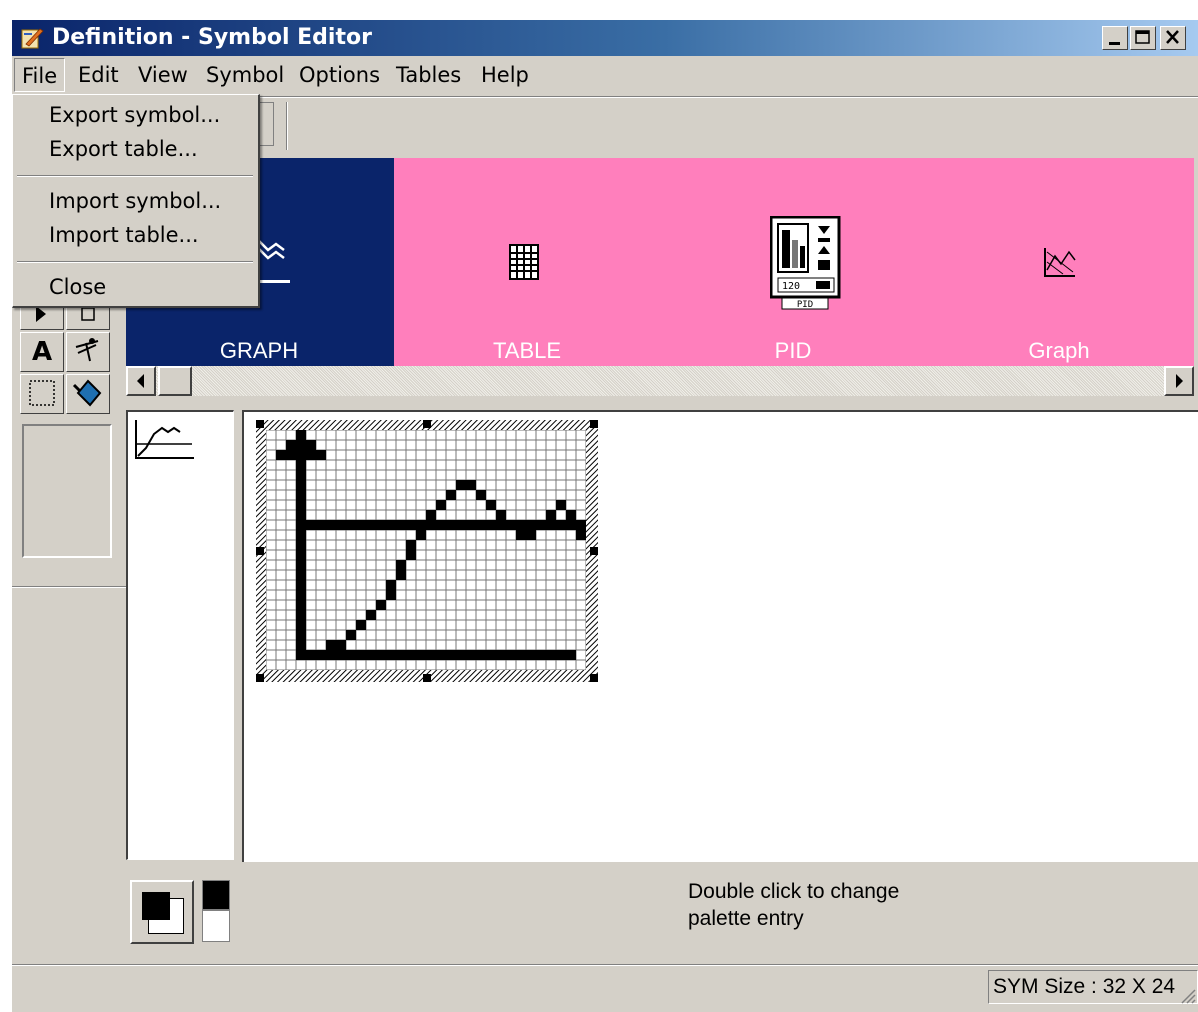 The image size is (1198, 1012). Describe the element at coordinates (527, 350) in the screenshot. I see `symbol-label-table: TABLE` at that location.